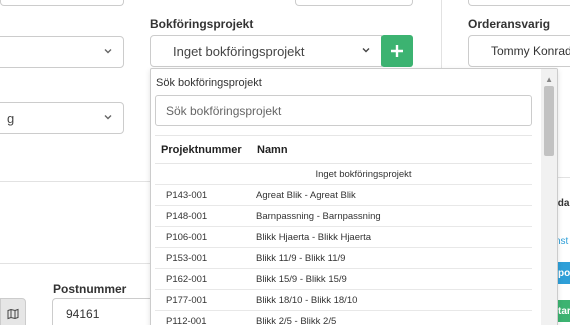 The height and width of the screenshot is (325, 570). What do you see at coordinates (62, 3) in the screenshot?
I see `field-top-left` at bounding box center [62, 3].